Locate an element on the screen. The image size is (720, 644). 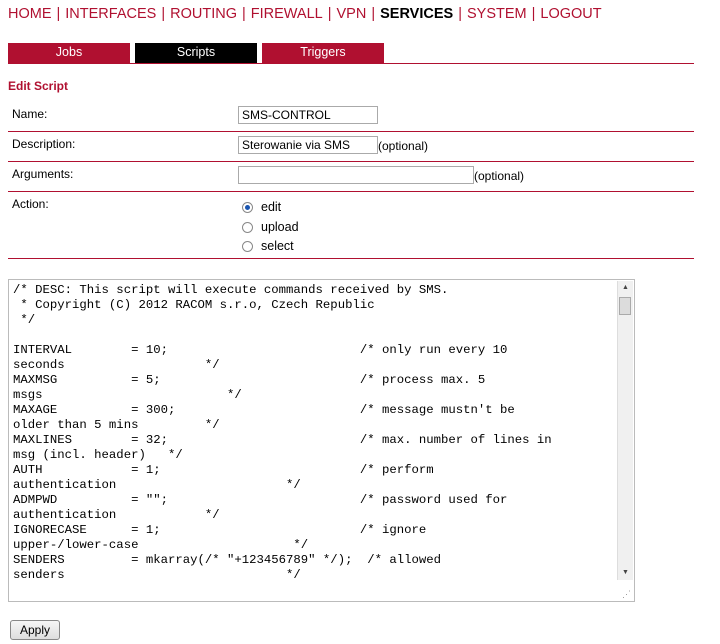
editor-scrollbar: ▲ ▼ is located at coordinates (625, 430).